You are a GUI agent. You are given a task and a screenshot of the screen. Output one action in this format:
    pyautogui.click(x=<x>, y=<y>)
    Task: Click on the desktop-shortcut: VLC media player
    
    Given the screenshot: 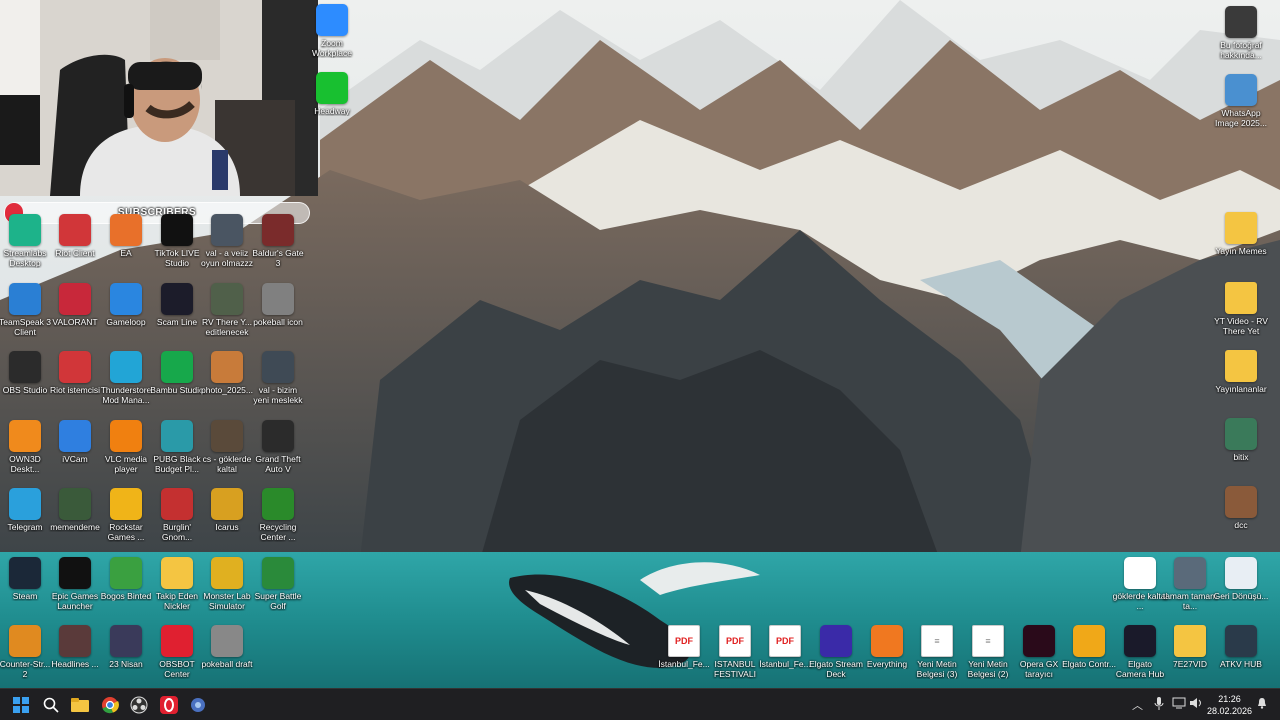 What is the action you would take?
    pyautogui.click(x=126, y=449)
    